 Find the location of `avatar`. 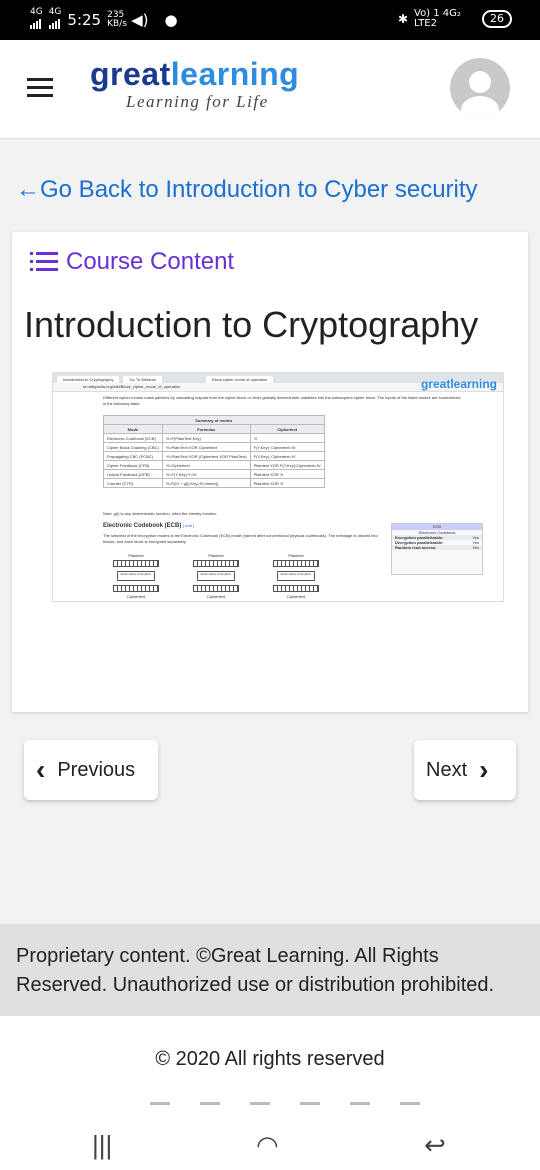

avatar is located at coordinates (480, 88).